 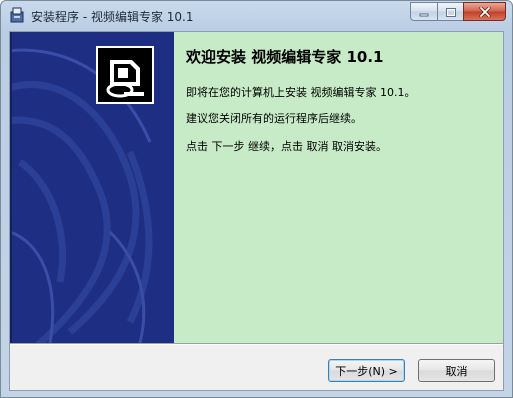 I want to click on minimize-button, so click(x=423, y=11).